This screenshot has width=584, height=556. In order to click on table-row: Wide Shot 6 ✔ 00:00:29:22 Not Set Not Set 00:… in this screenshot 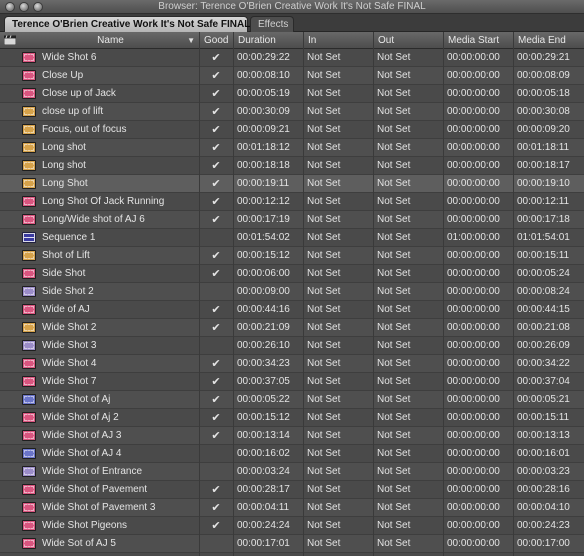, I will do `click(292, 58)`.